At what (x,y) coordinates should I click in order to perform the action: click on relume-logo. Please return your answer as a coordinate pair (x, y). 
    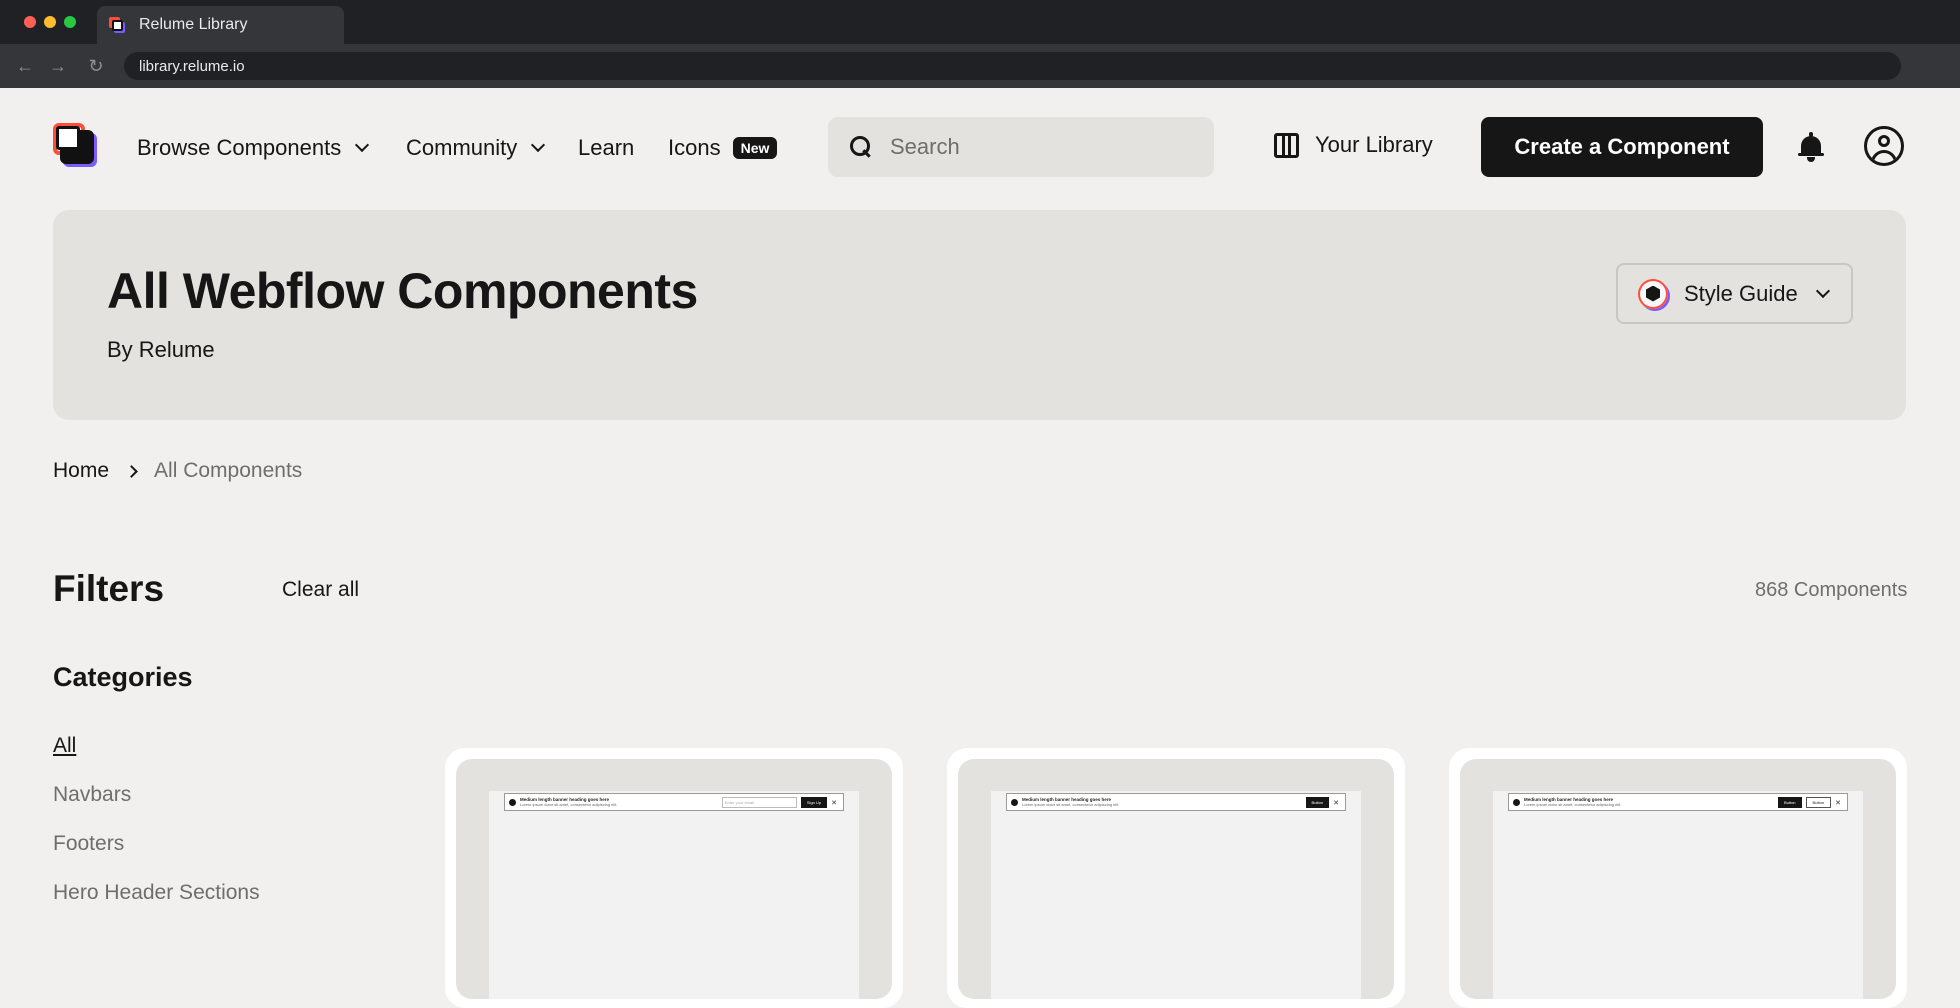
    Looking at the image, I should click on (75, 145).